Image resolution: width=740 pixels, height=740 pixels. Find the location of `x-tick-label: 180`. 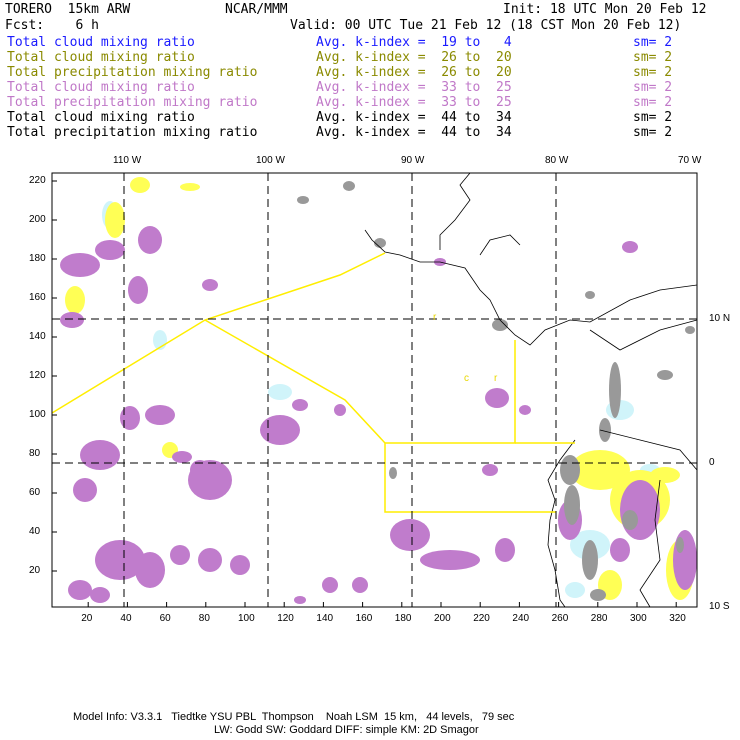

x-tick-label: 180 is located at coordinates (403, 618).